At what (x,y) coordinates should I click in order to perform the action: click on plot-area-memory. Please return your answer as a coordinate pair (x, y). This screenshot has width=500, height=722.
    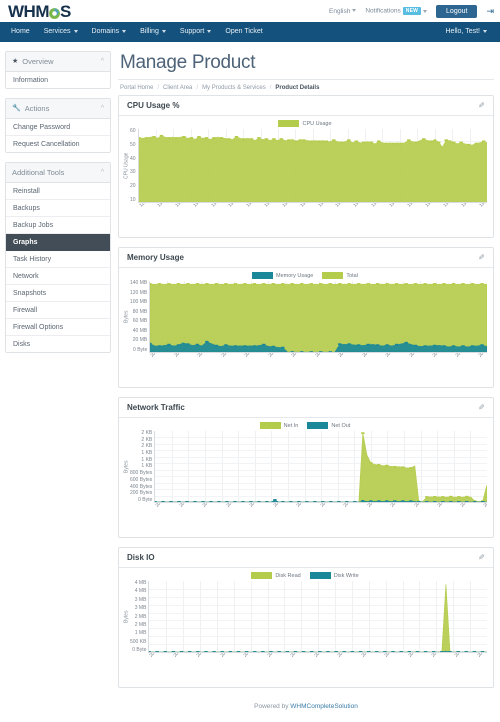
    Looking at the image, I should click on (318, 317).